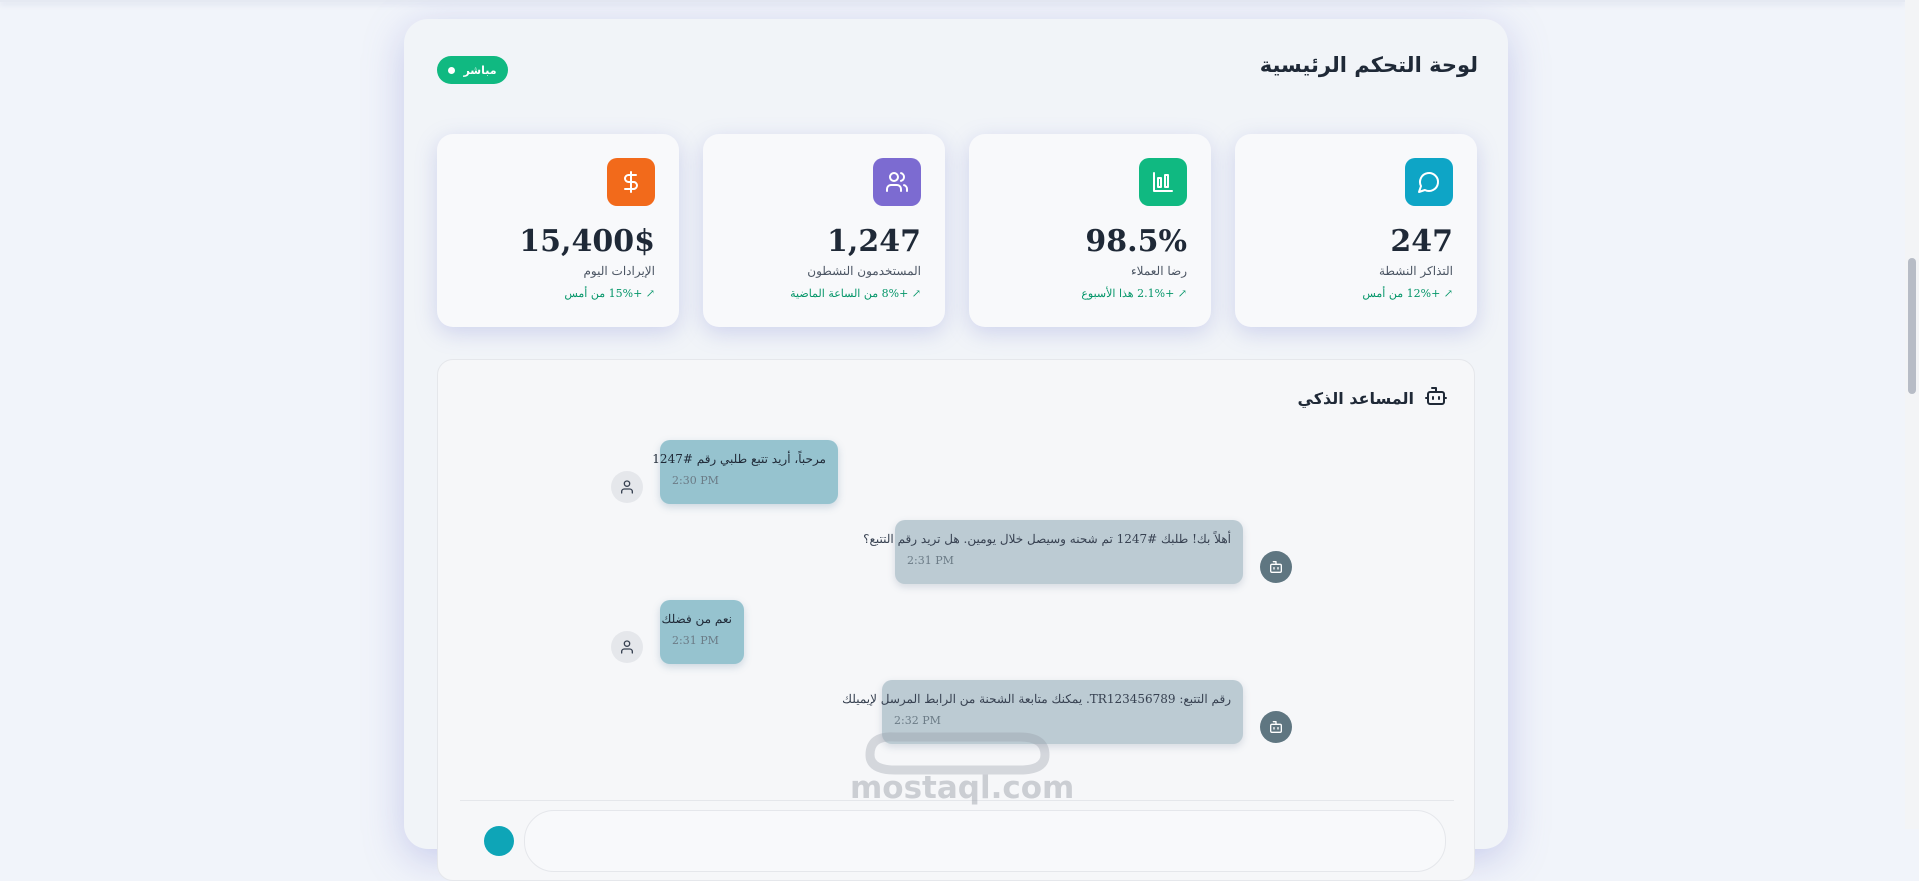  What do you see at coordinates (1159, 271) in the screenshot?
I see `stat-label: رضا العملاء` at bounding box center [1159, 271].